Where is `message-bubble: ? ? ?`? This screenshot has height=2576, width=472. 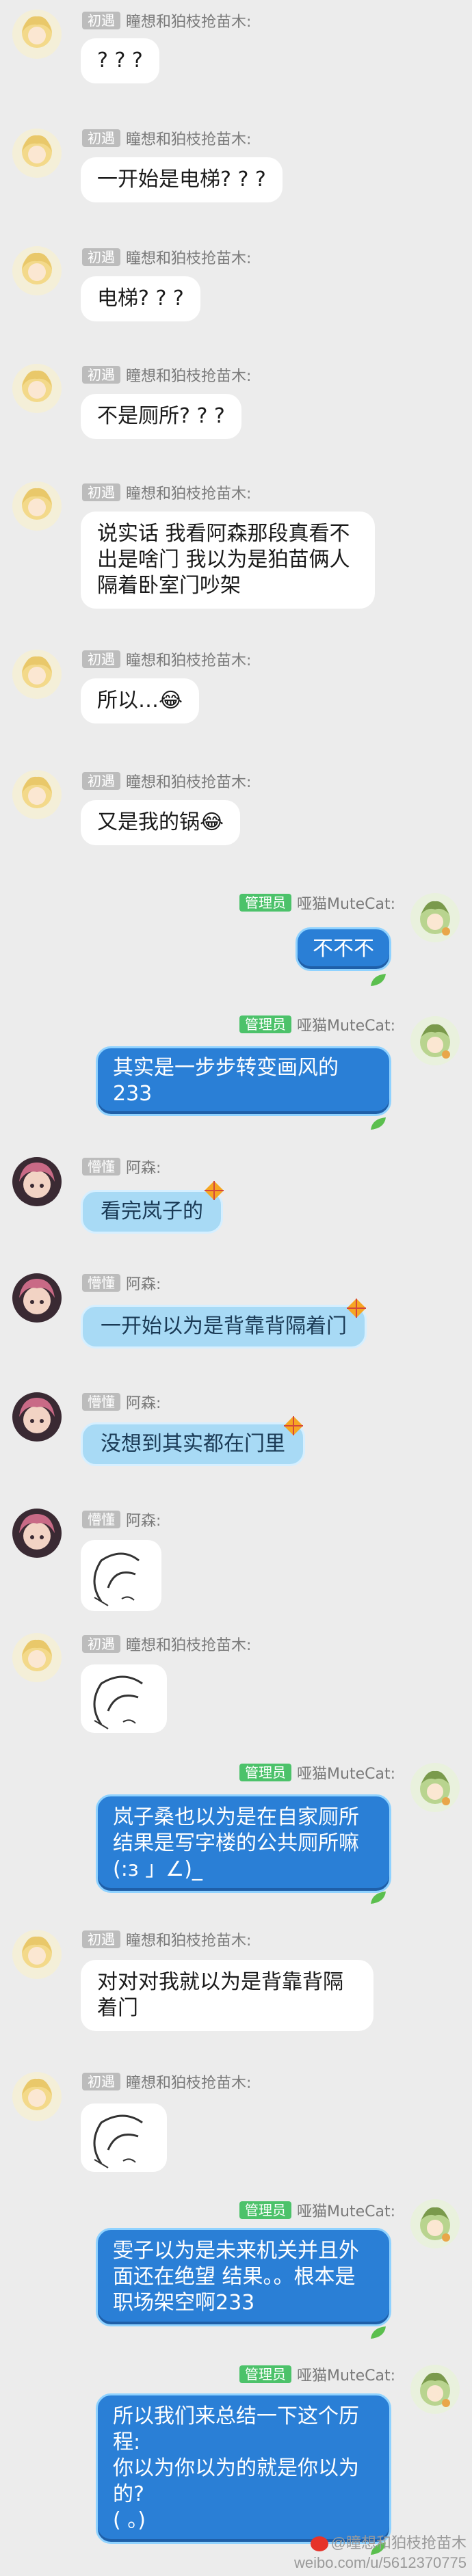 message-bubble: ? ? ? is located at coordinates (120, 60).